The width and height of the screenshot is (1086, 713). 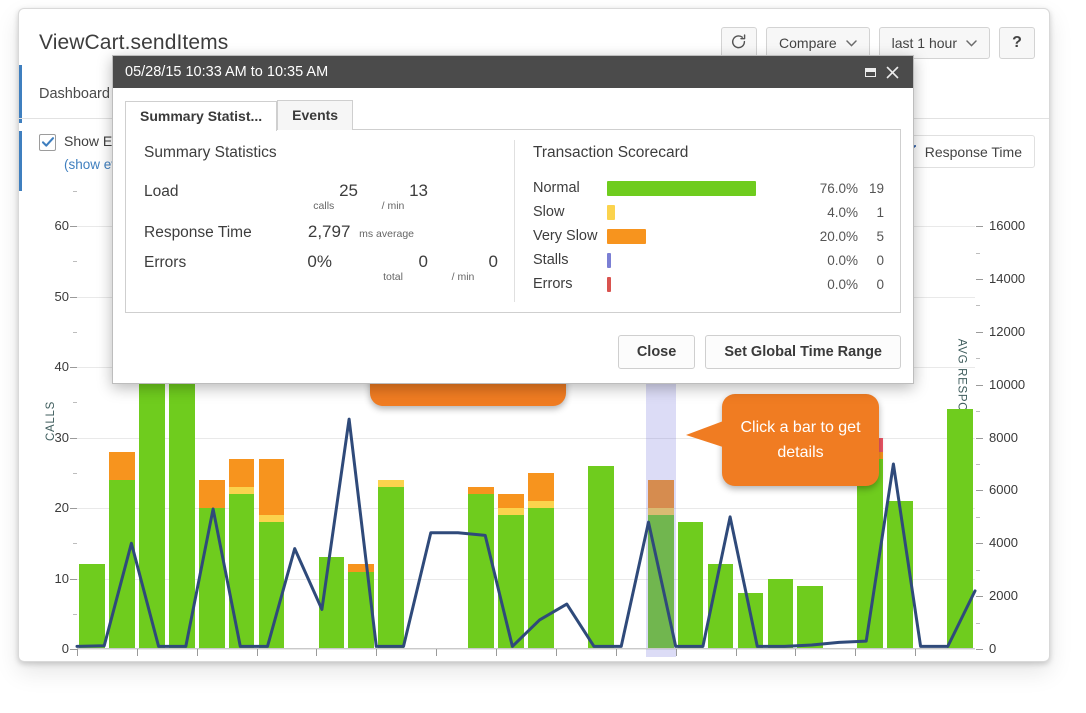 What do you see at coordinates (321, 267) in the screenshot?
I see `table-row: Errors 0% 0 total 0 / min` at bounding box center [321, 267].